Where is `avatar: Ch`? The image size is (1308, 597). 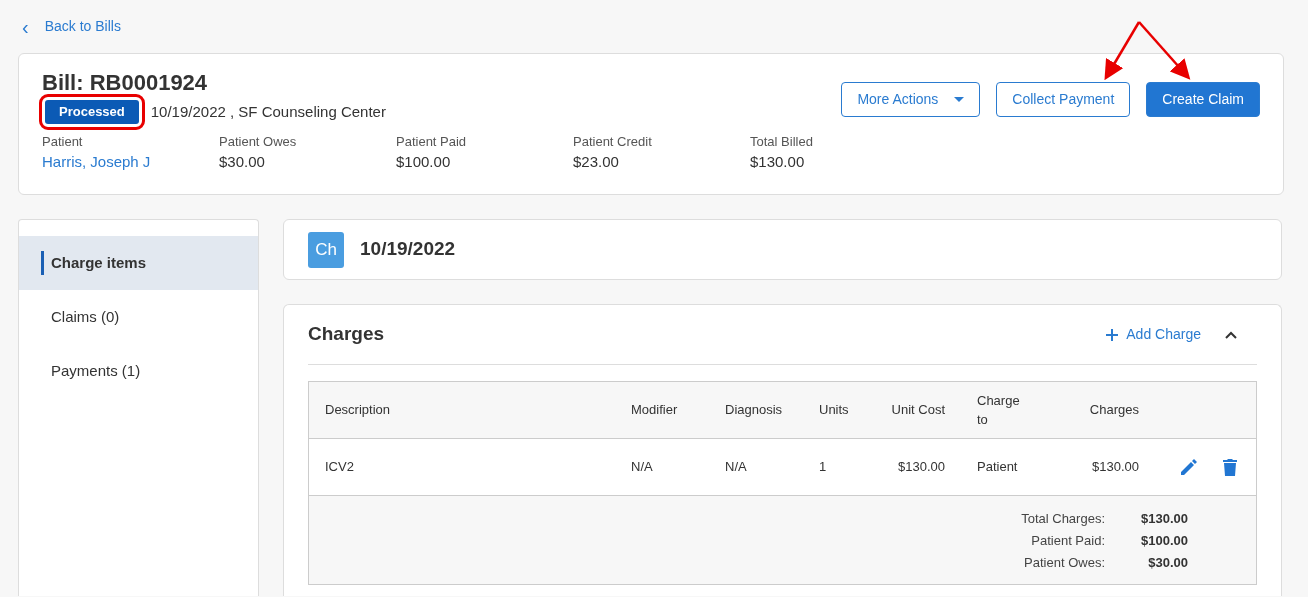 avatar: Ch is located at coordinates (326, 249).